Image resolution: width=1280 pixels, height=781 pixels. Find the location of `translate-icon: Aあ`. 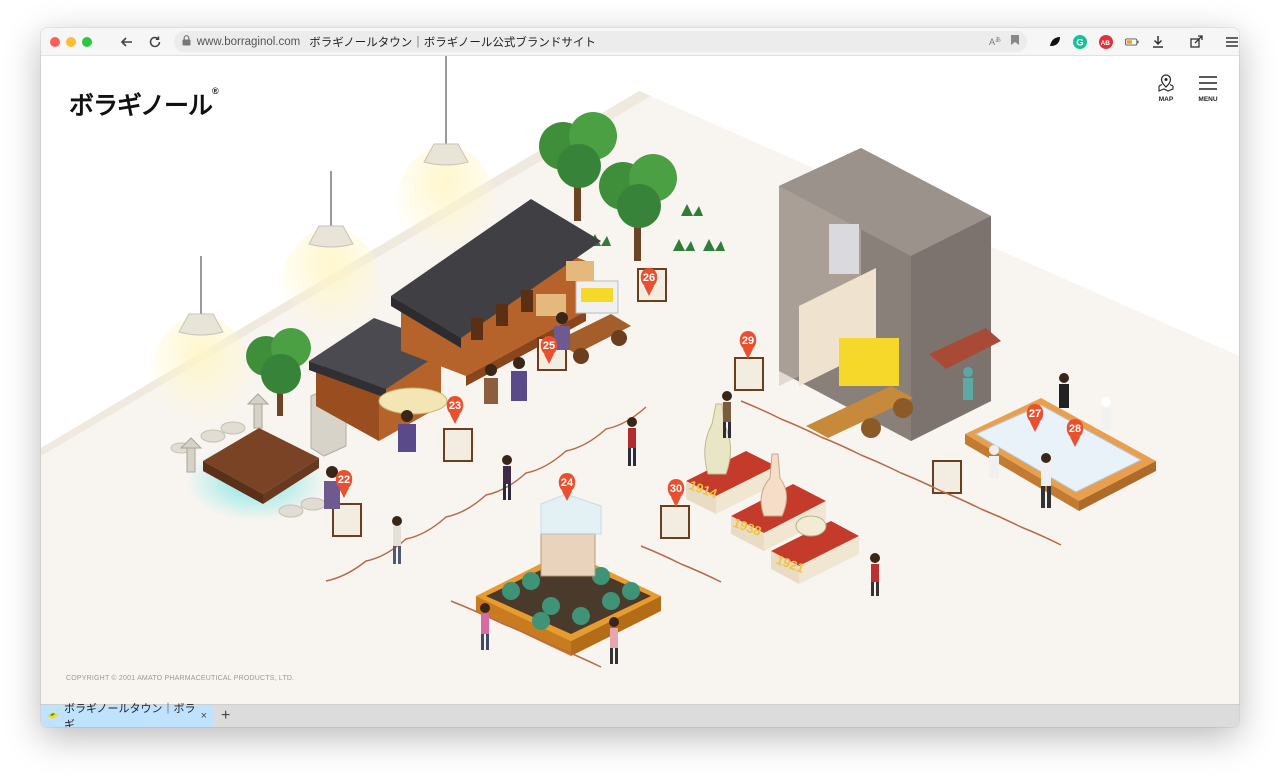

translate-icon: Aあ is located at coordinates (995, 42).